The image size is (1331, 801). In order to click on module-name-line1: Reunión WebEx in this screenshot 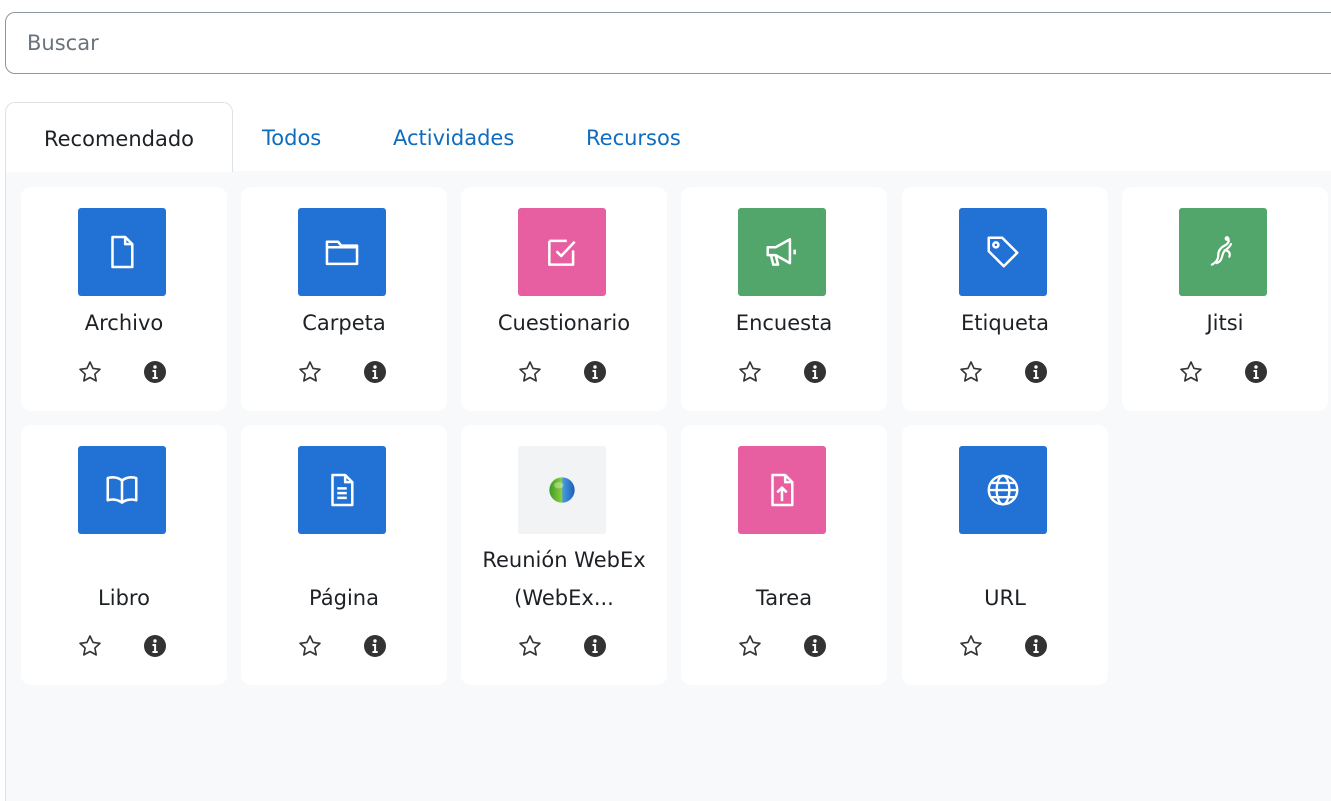, I will do `click(564, 560)`.